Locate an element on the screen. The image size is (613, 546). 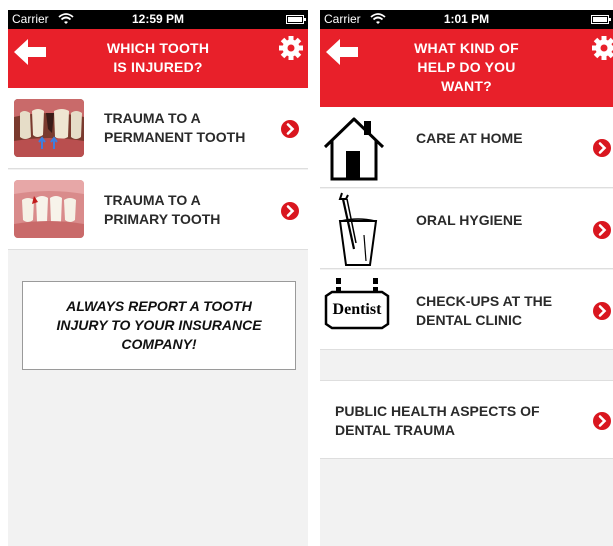
status-bar: Carrier 1:01 PM is located at coordinates (466, 19).